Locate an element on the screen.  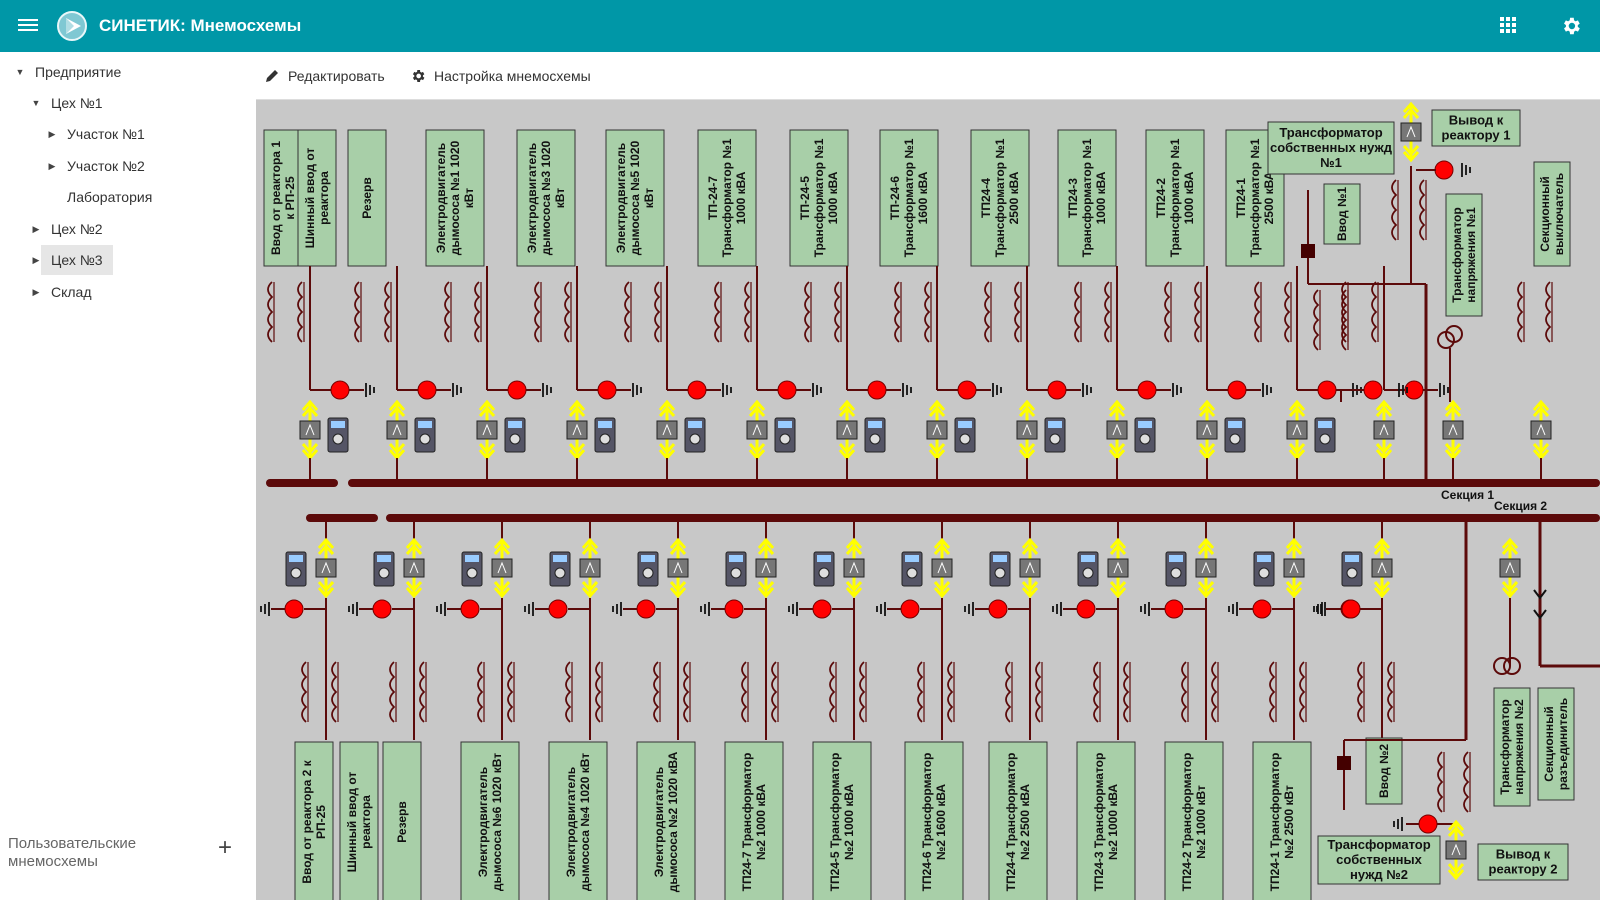
menu-icon is located at coordinates (28, 26).